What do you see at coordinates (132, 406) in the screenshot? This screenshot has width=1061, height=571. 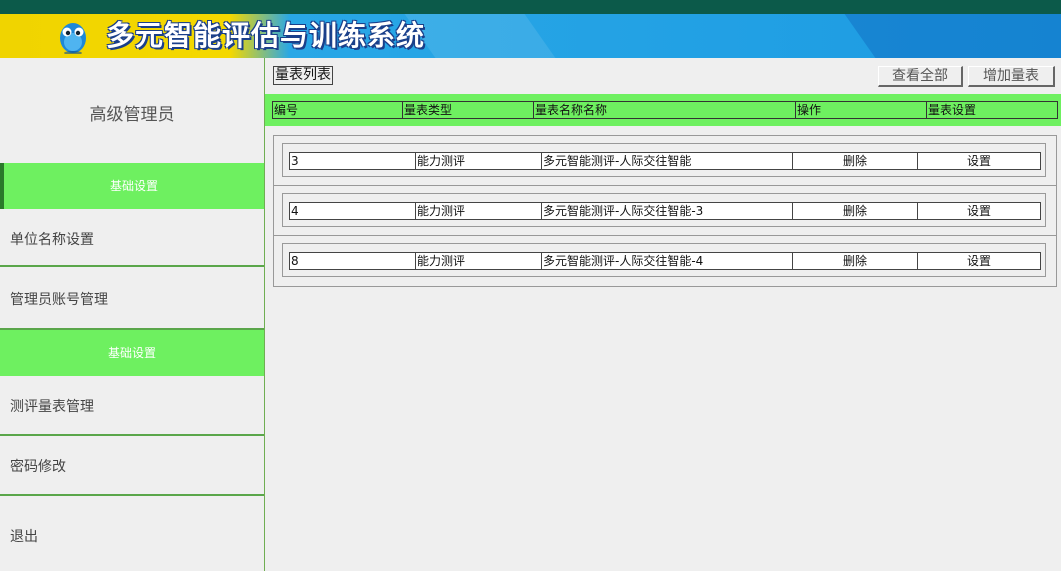 I see `sidebar-item-scale-management: 测评量表管理` at bounding box center [132, 406].